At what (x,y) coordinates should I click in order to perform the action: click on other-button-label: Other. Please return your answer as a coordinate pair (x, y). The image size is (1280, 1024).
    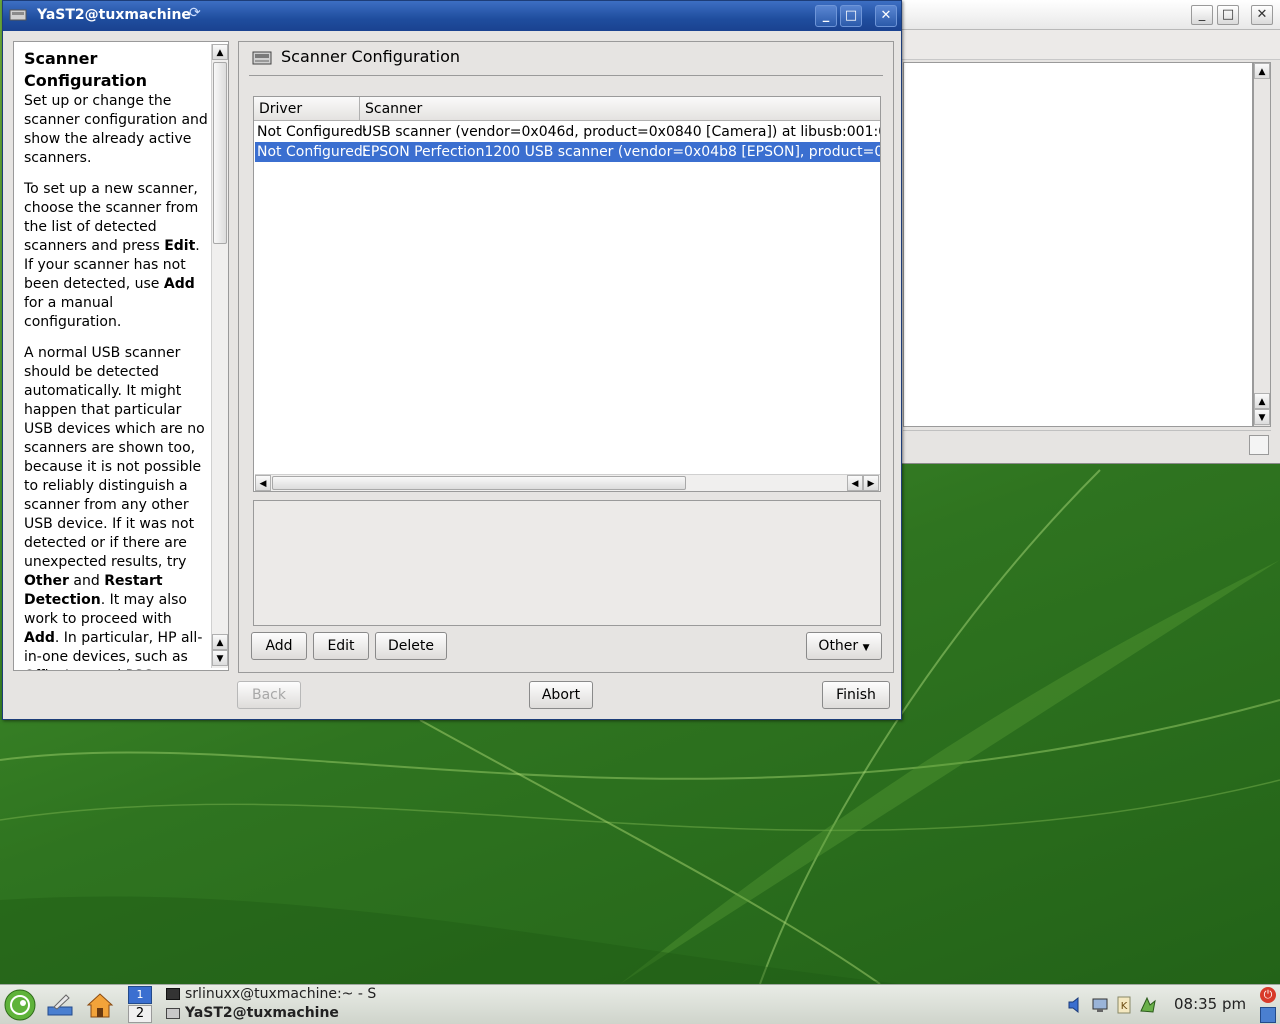
    Looking at the image, I should click on (838, 646).